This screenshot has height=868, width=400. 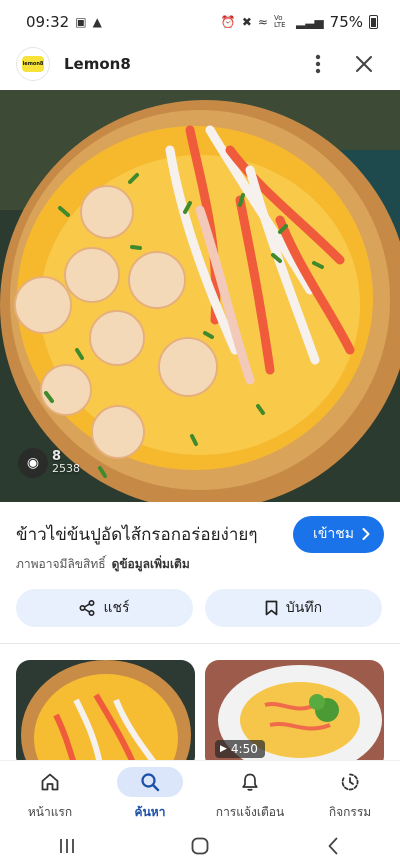 I want to click on action-buttons: แชร์ บันทึก, so click(x=199, y=608).